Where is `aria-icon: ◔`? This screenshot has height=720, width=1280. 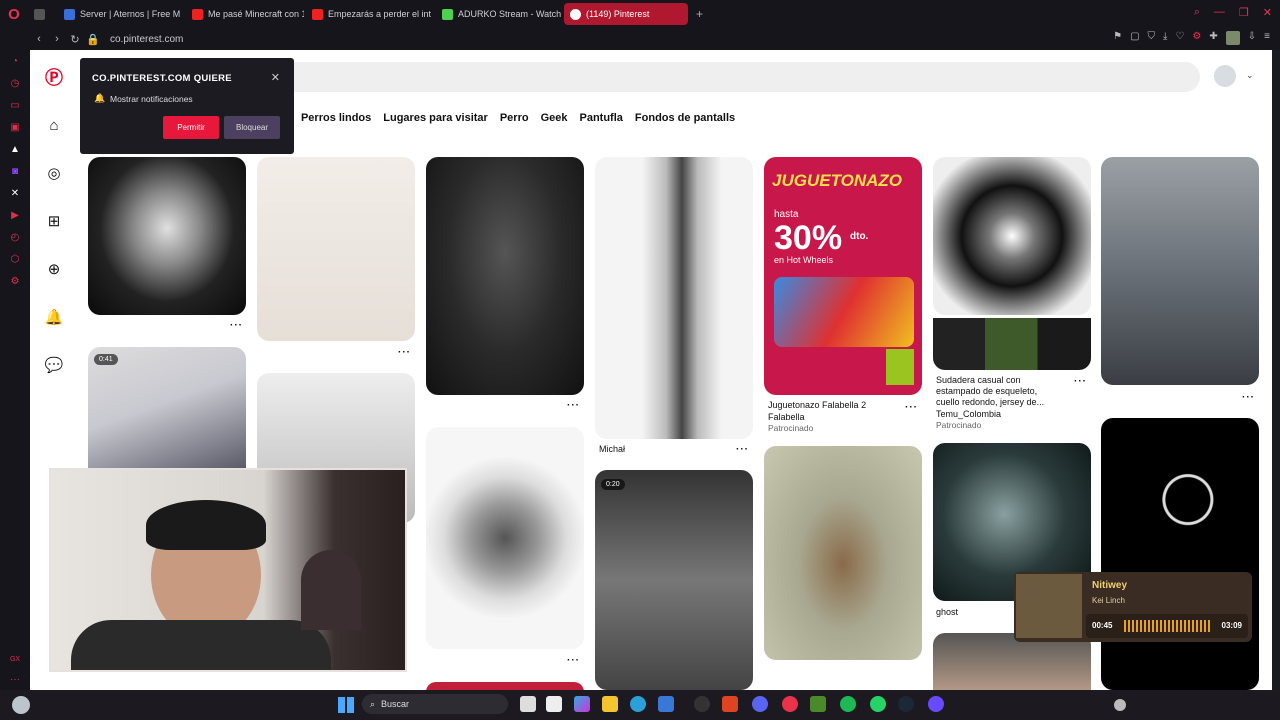 aria-icon: ◔ is located at coordinates (15, 61).